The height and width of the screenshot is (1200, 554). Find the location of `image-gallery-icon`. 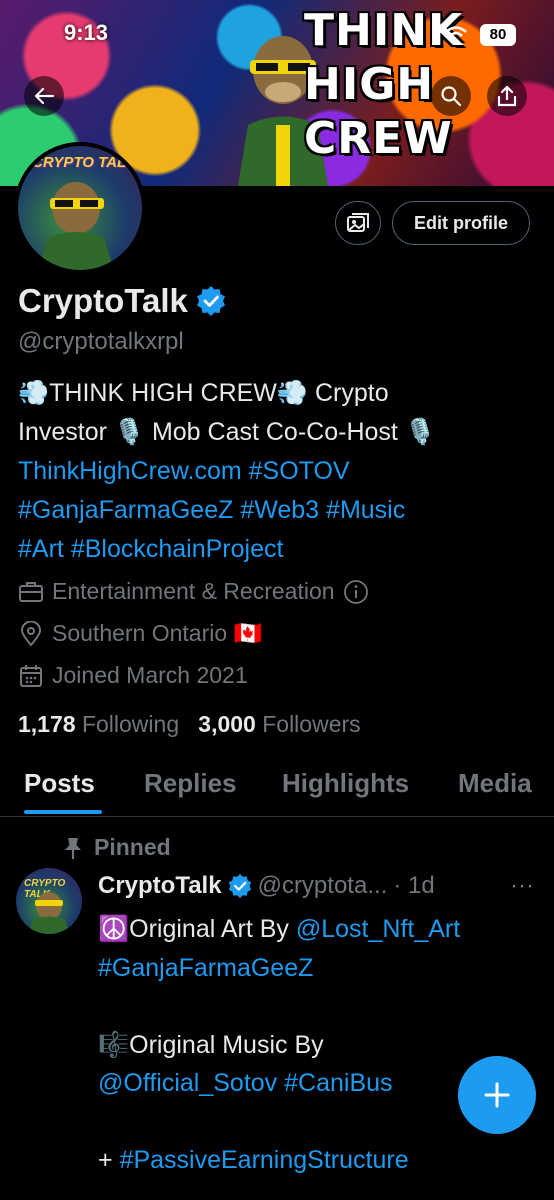

image-gallery-icon is located at coordinates (358, 222).